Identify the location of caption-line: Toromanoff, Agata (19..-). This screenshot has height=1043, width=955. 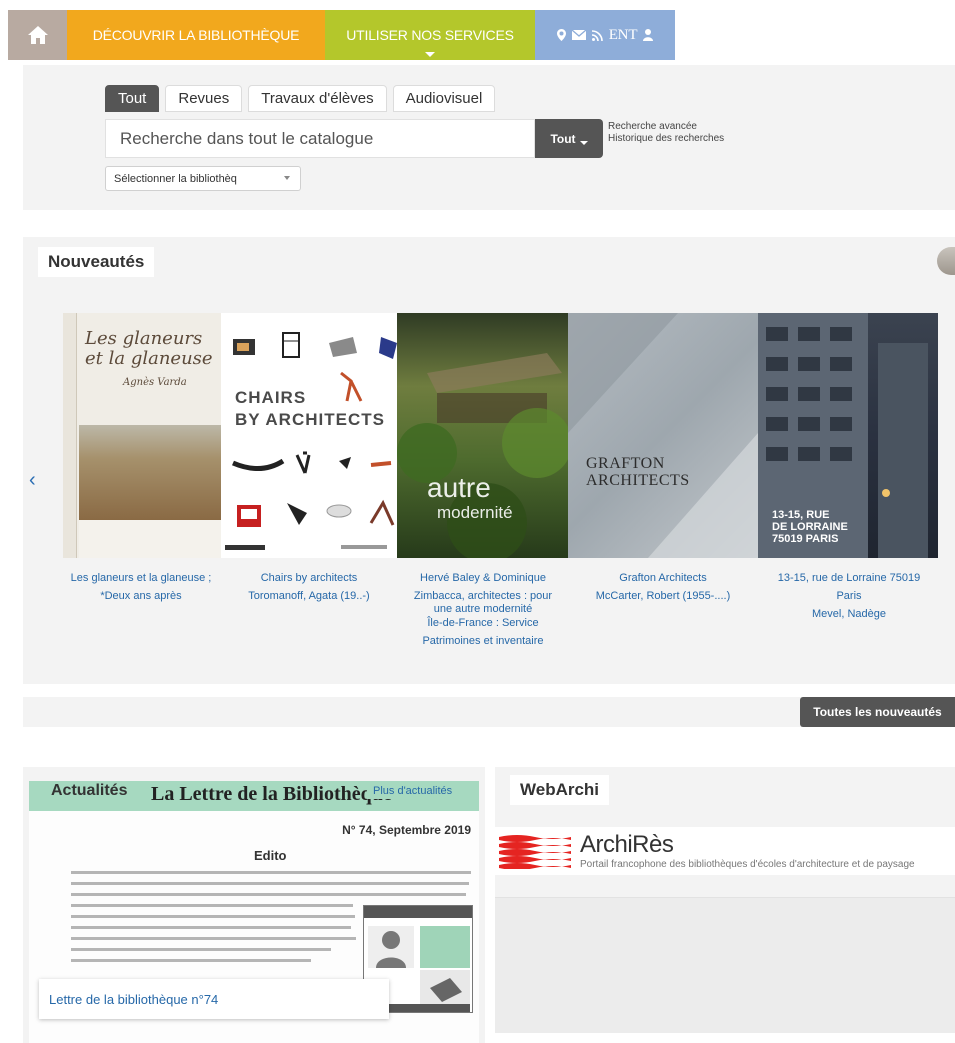
(309, 596).